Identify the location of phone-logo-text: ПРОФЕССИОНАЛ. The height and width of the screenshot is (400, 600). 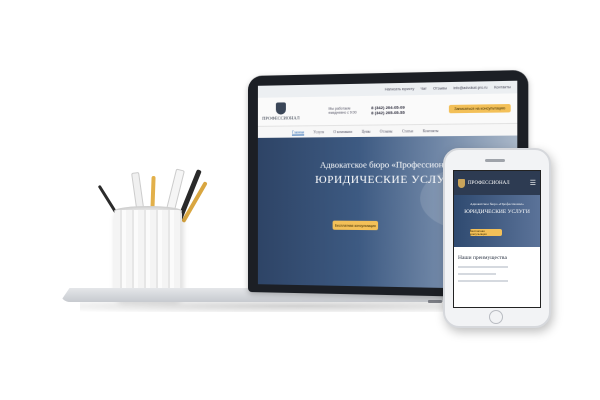
(489, 183).